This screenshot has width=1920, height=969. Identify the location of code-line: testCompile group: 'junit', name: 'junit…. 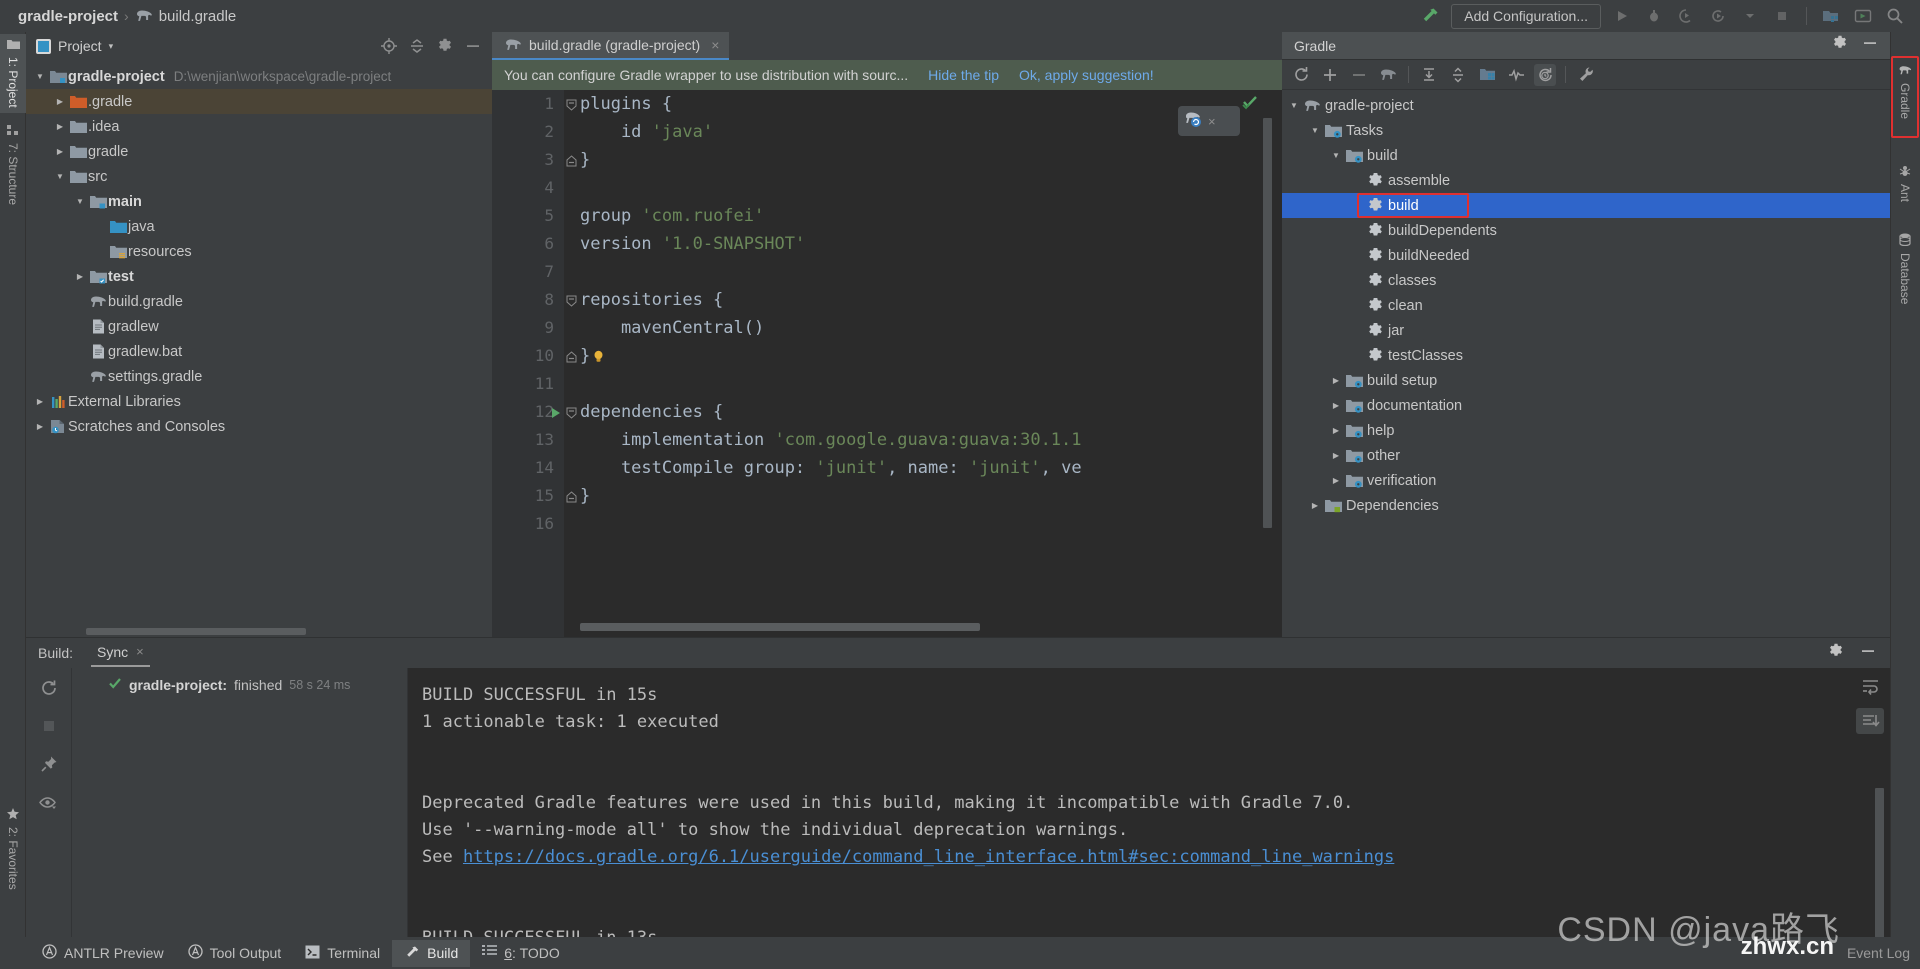
(931, 468).